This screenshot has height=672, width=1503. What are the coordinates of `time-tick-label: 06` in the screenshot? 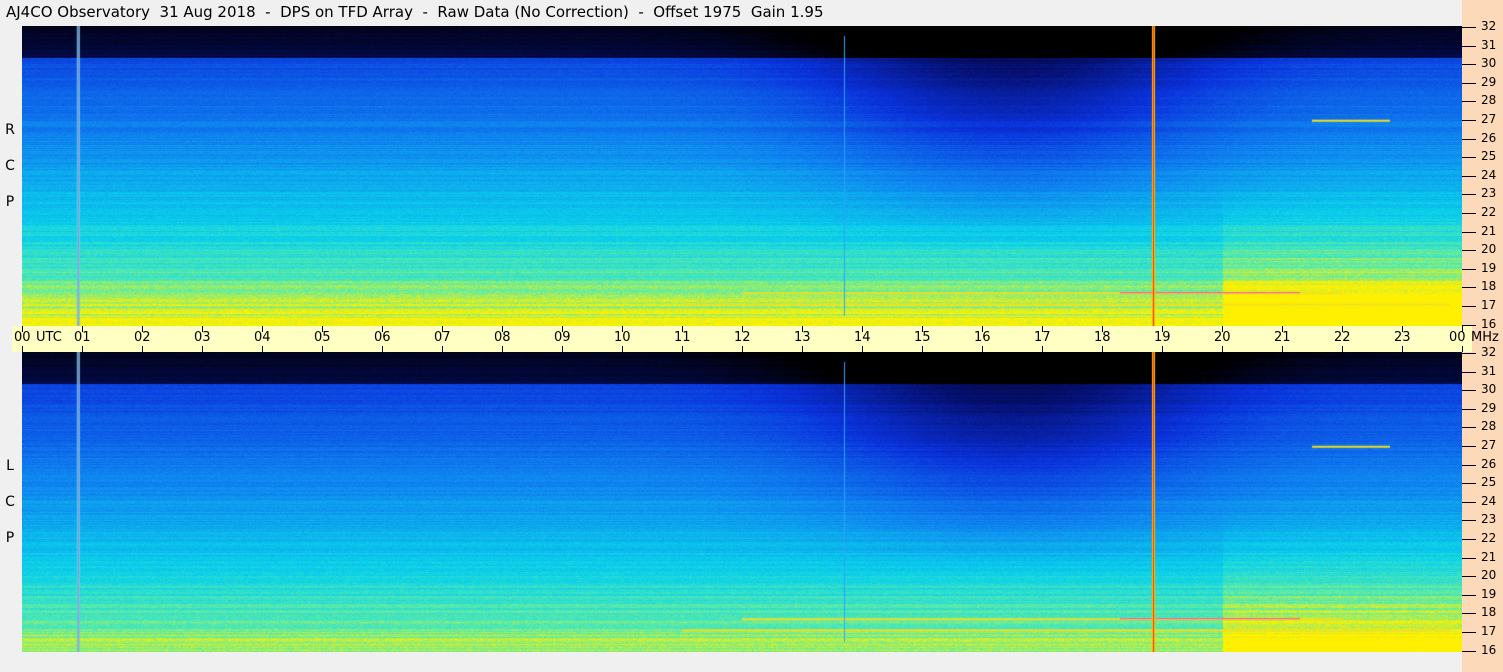 It's located at (382, 337).